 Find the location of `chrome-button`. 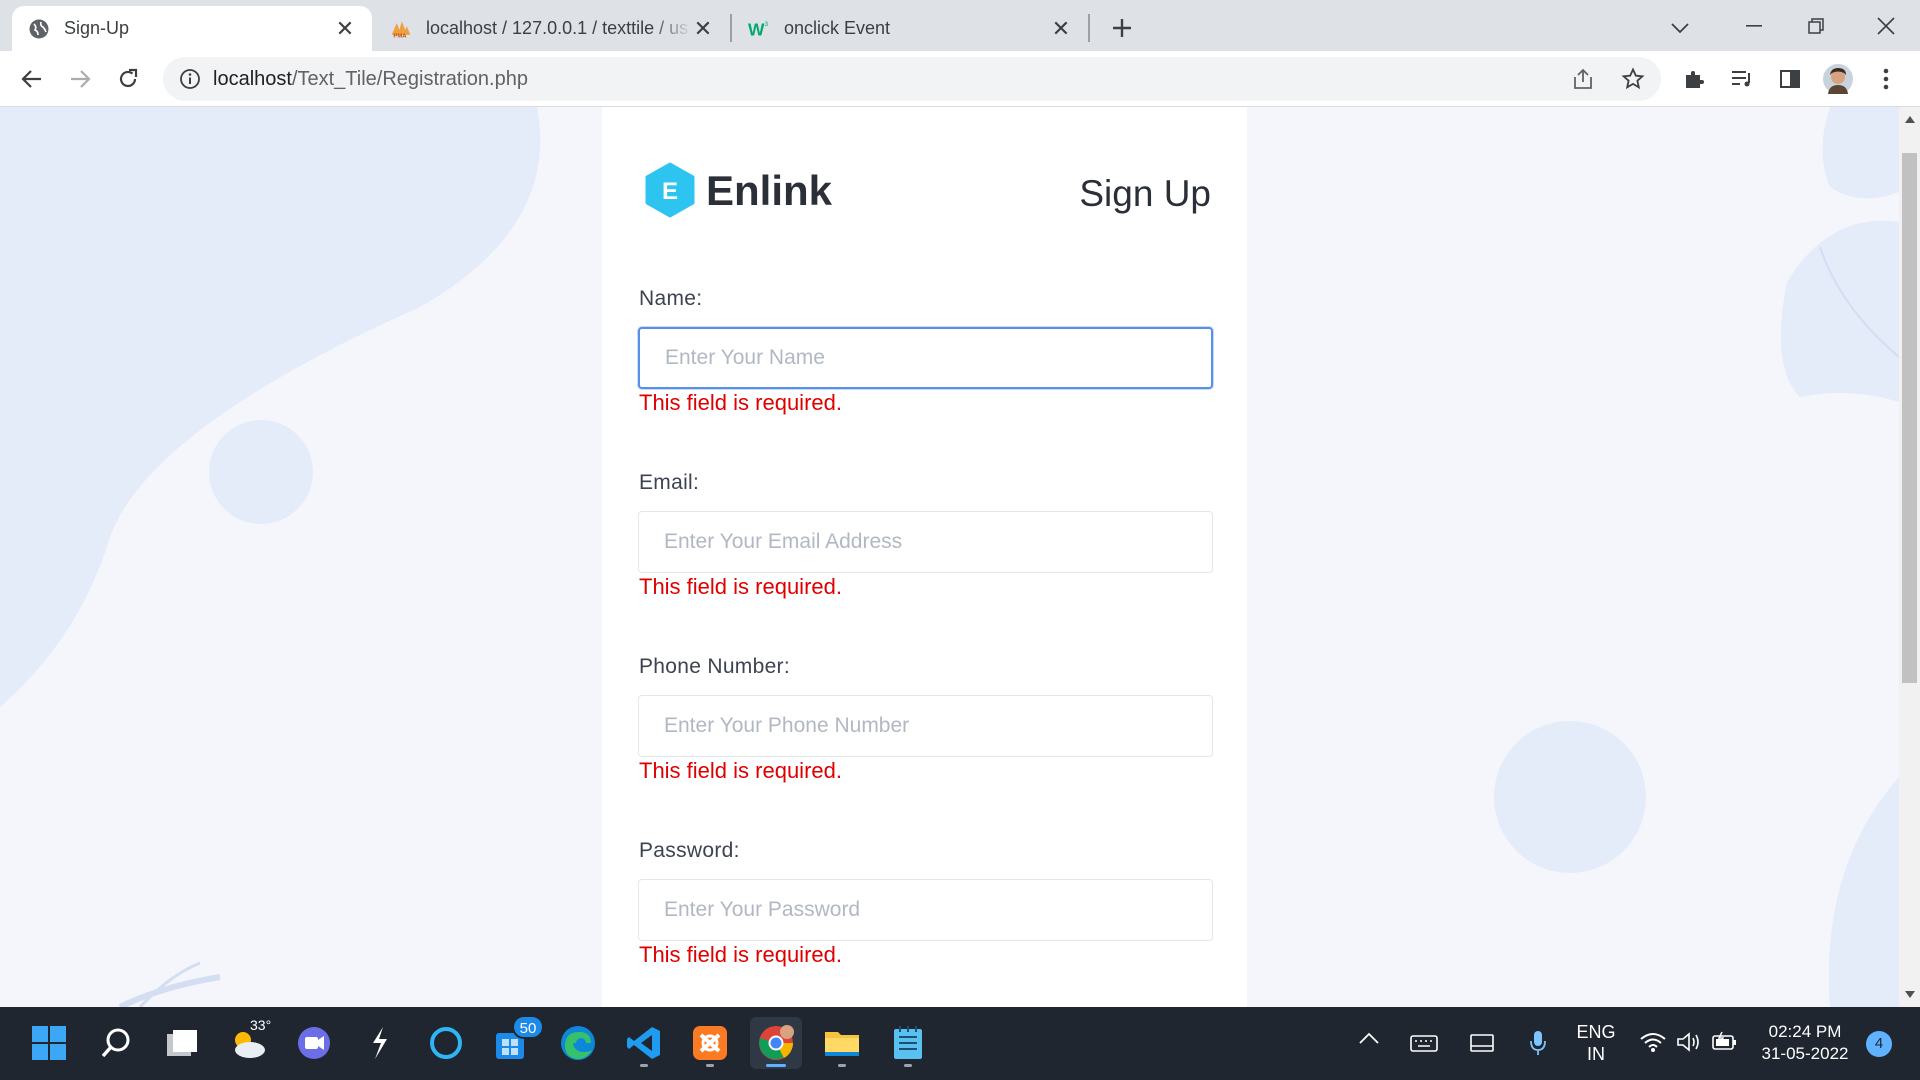

chrome-button is located at coordinates (776, 1043).